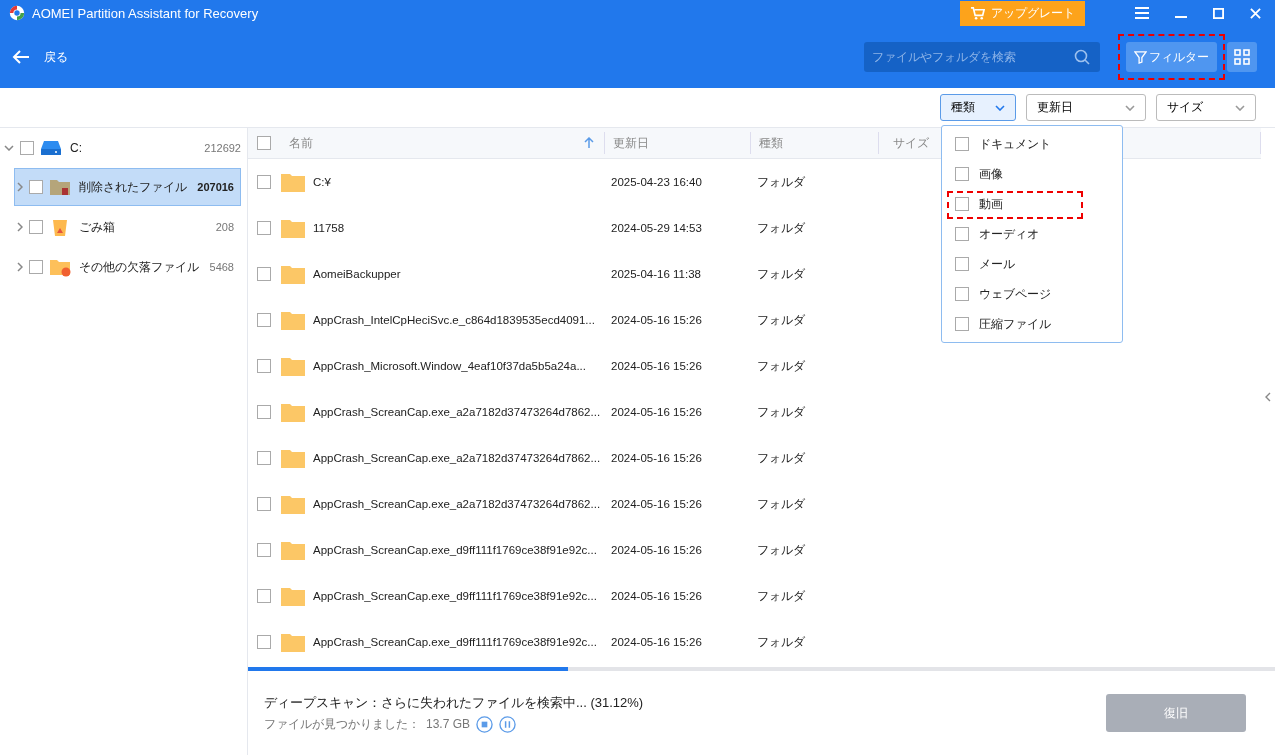 Image resolution: width=1275 pixels, height=755 pixels. I want to click on menu-item: メール, so click(1032, 264).